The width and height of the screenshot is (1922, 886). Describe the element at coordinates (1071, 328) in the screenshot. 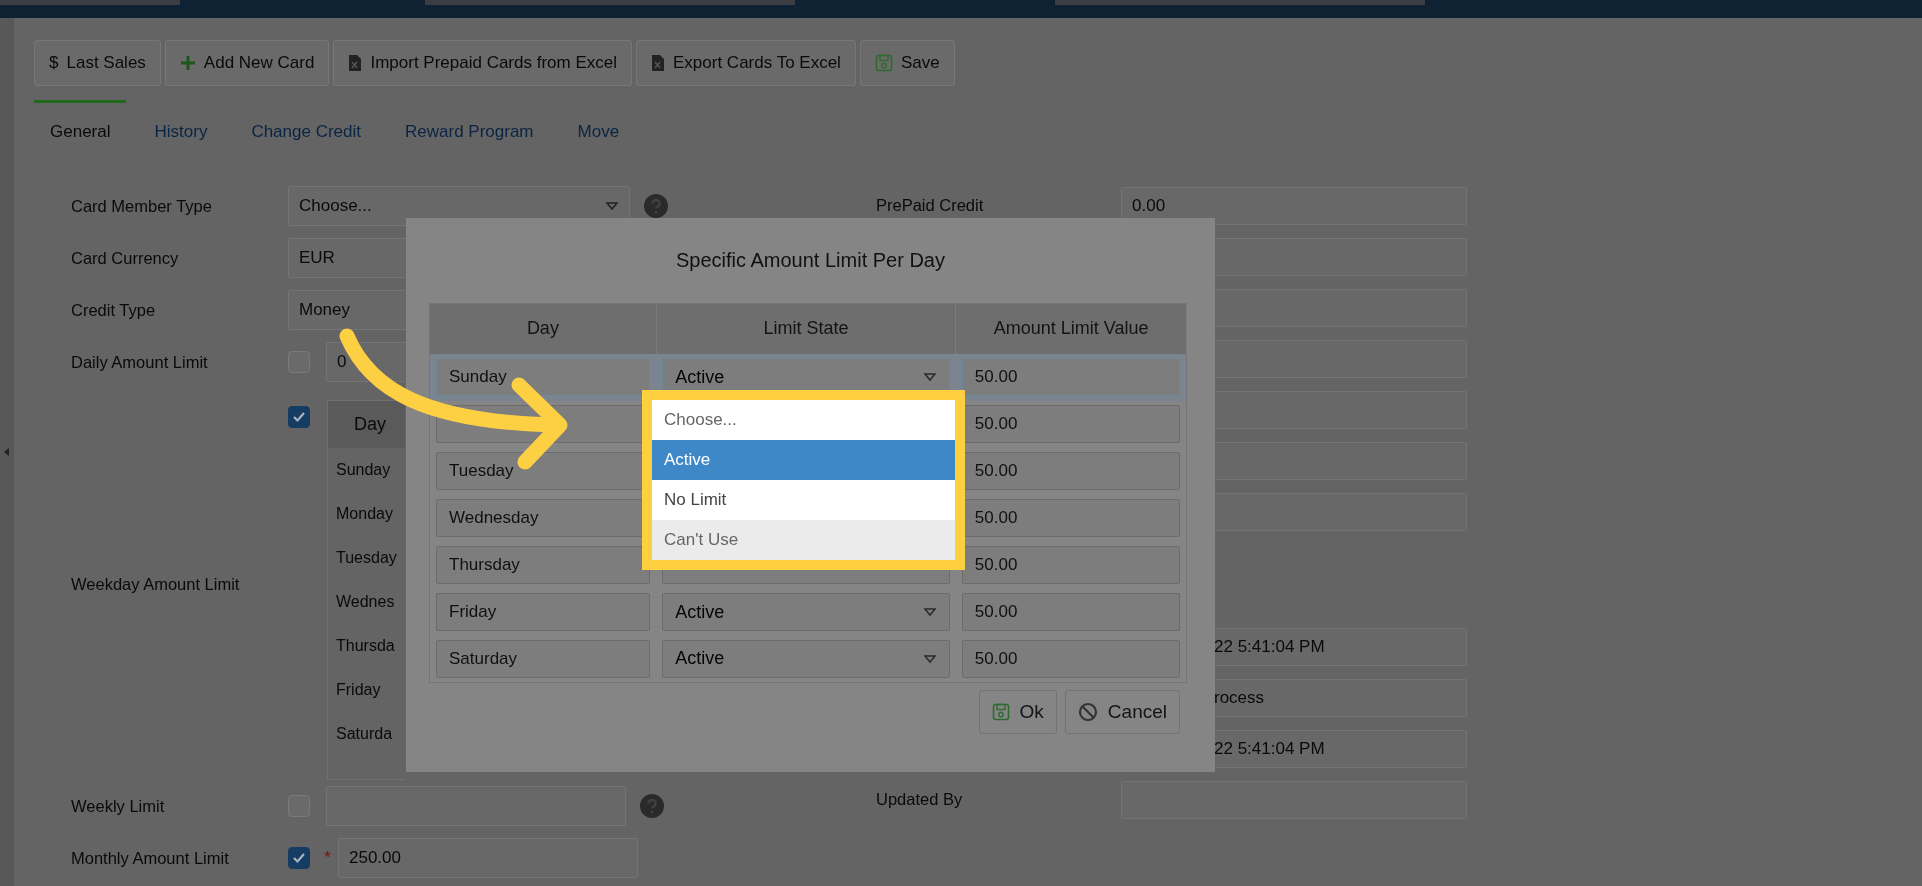

I see `column-header: Amount Limit Value` at that location.